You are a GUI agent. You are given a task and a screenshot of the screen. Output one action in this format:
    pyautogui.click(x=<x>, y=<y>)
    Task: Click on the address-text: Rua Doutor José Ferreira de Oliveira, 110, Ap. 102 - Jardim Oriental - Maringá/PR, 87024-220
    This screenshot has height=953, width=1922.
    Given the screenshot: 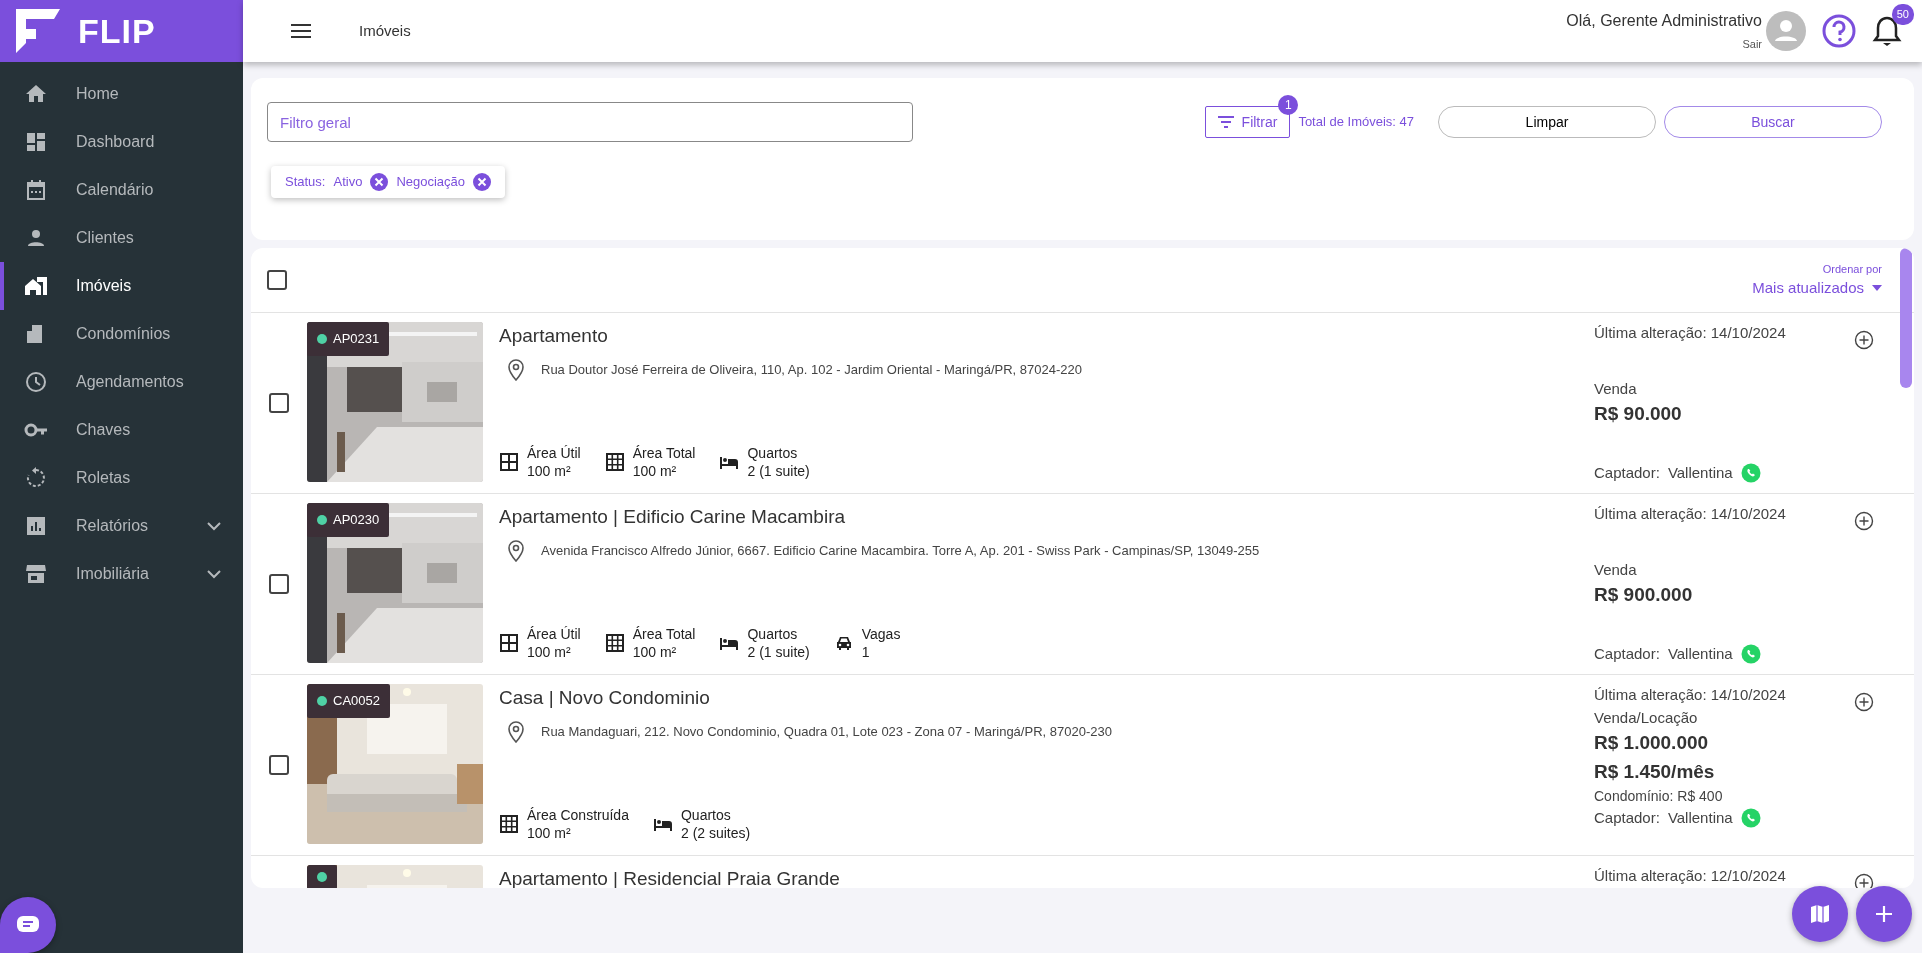 What is the action you would take?
    pyautogui.click(x=811, y=369)
    